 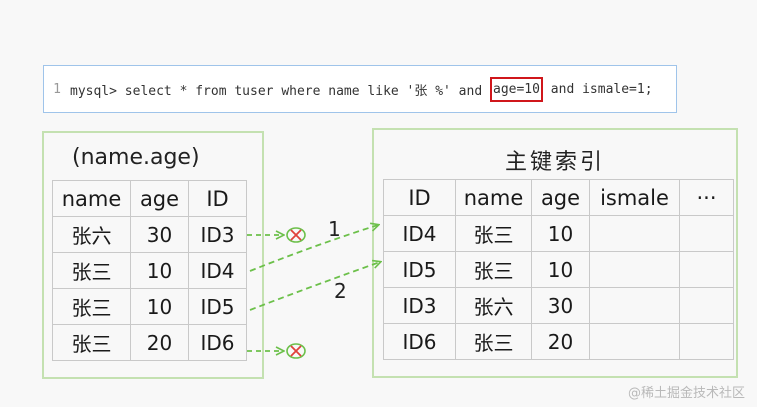 I want to click on reject-icon-top, so click(x=296, y=235).